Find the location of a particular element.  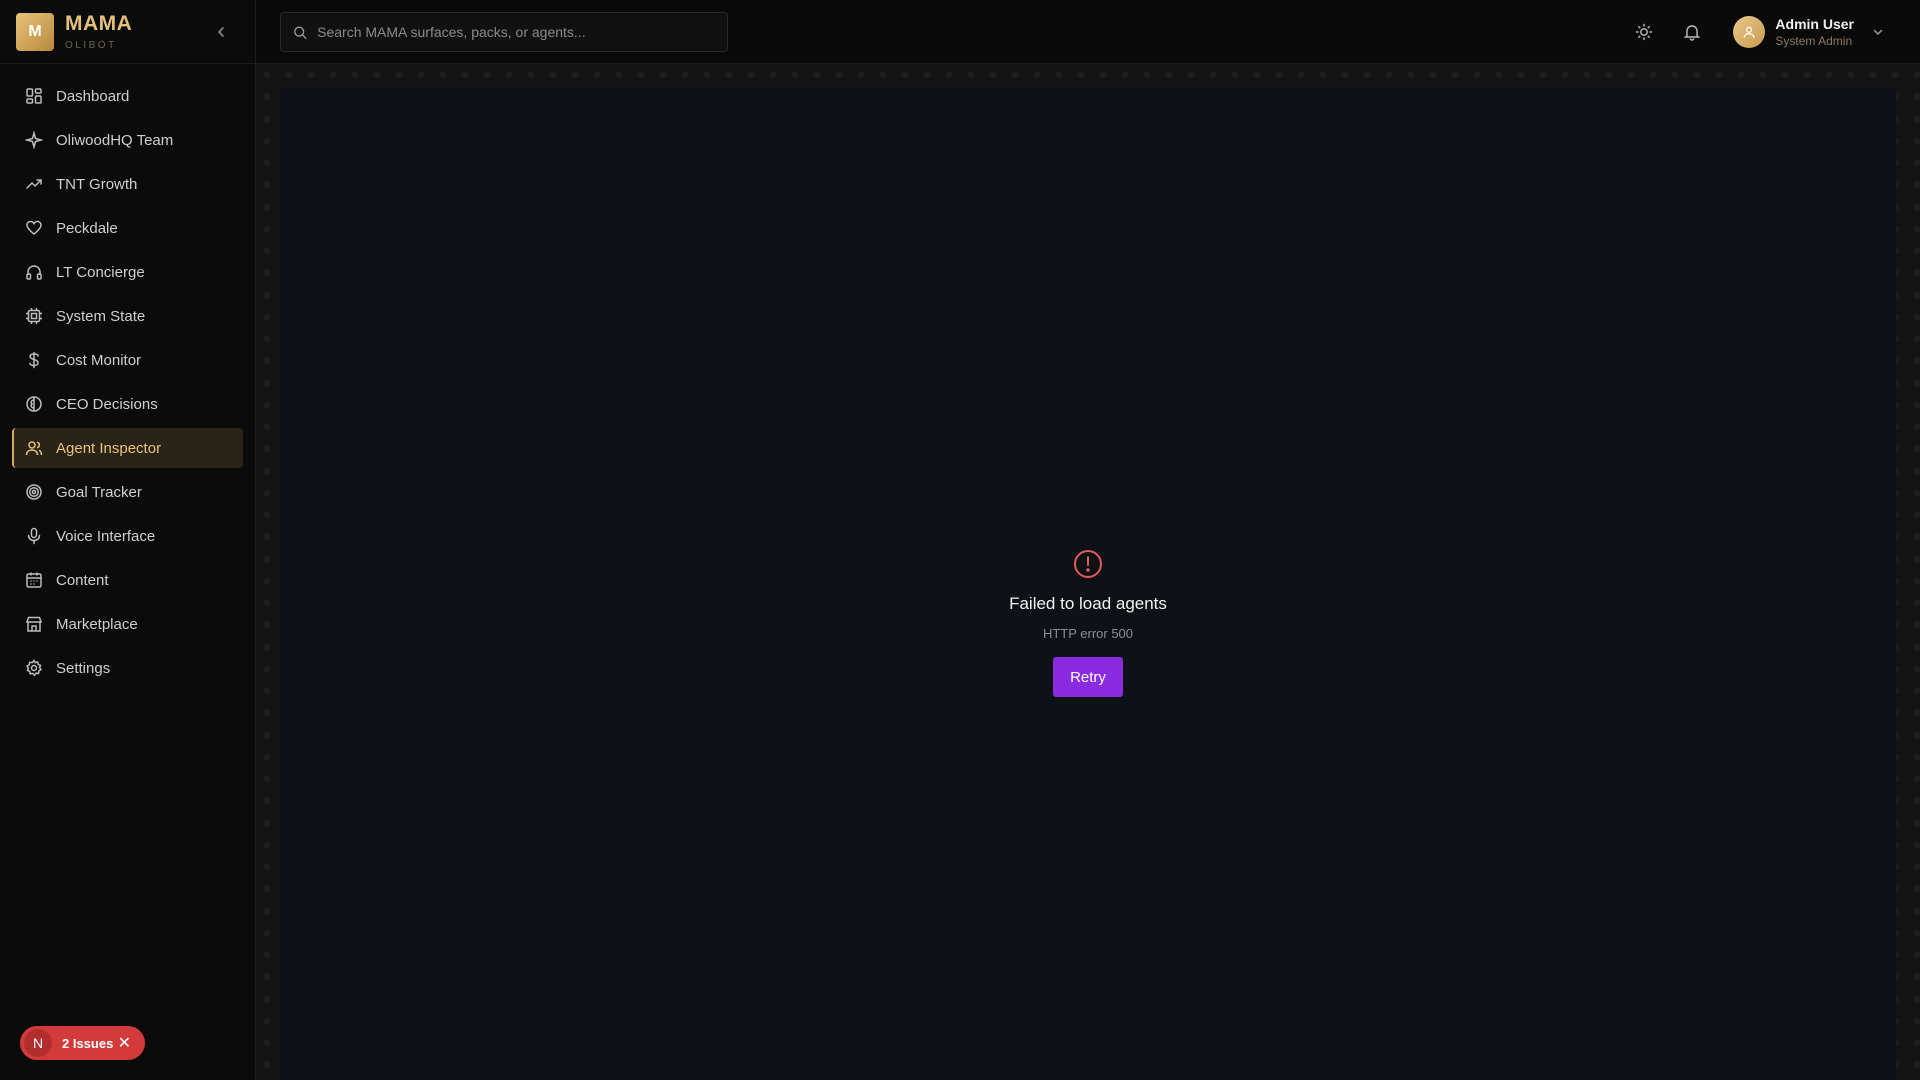

chevron-down-icon is located at coordinates (1878, 32).